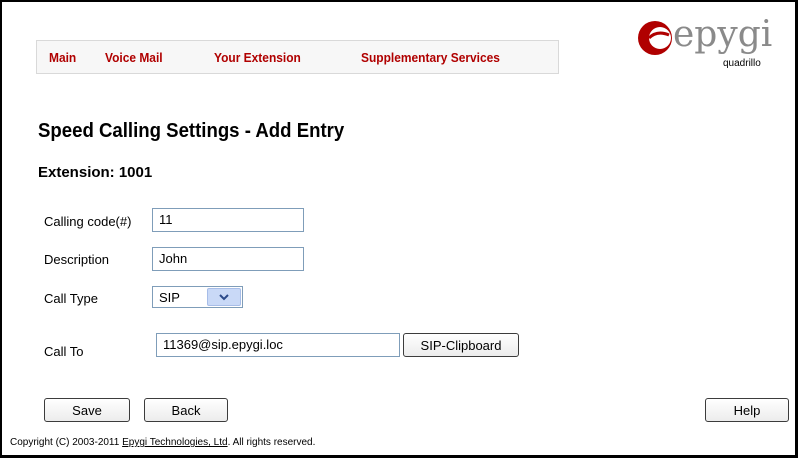 Image resolution: width=798 pixels, height=458 pixels. What do you see at coordinates (134, 57) in the screenshot?
I see `menu-item-voice-mail: Voice Mail` at bounding box center [134, 57].